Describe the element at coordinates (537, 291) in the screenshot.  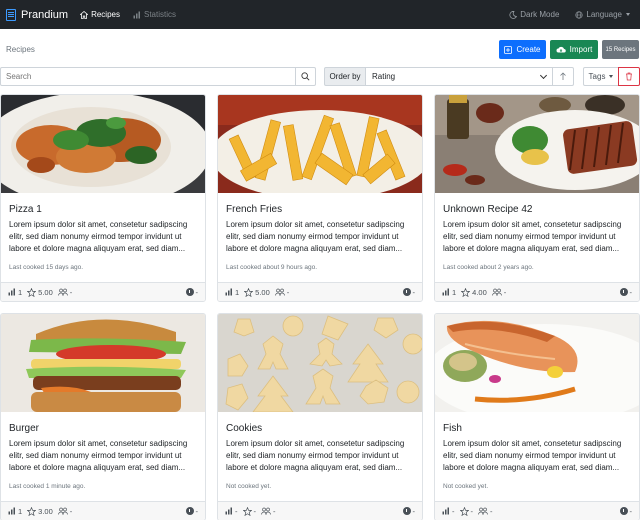
I see `card-footer: 1 4.00 - -` at that location.